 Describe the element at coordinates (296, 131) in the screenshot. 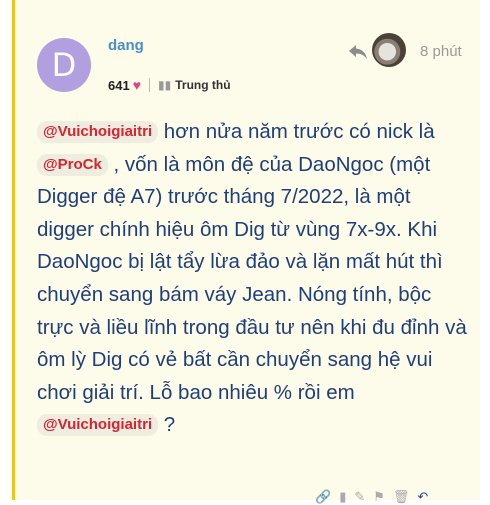

I see `body-text-segment: hơn nửa năm trước có nick là` at that location.